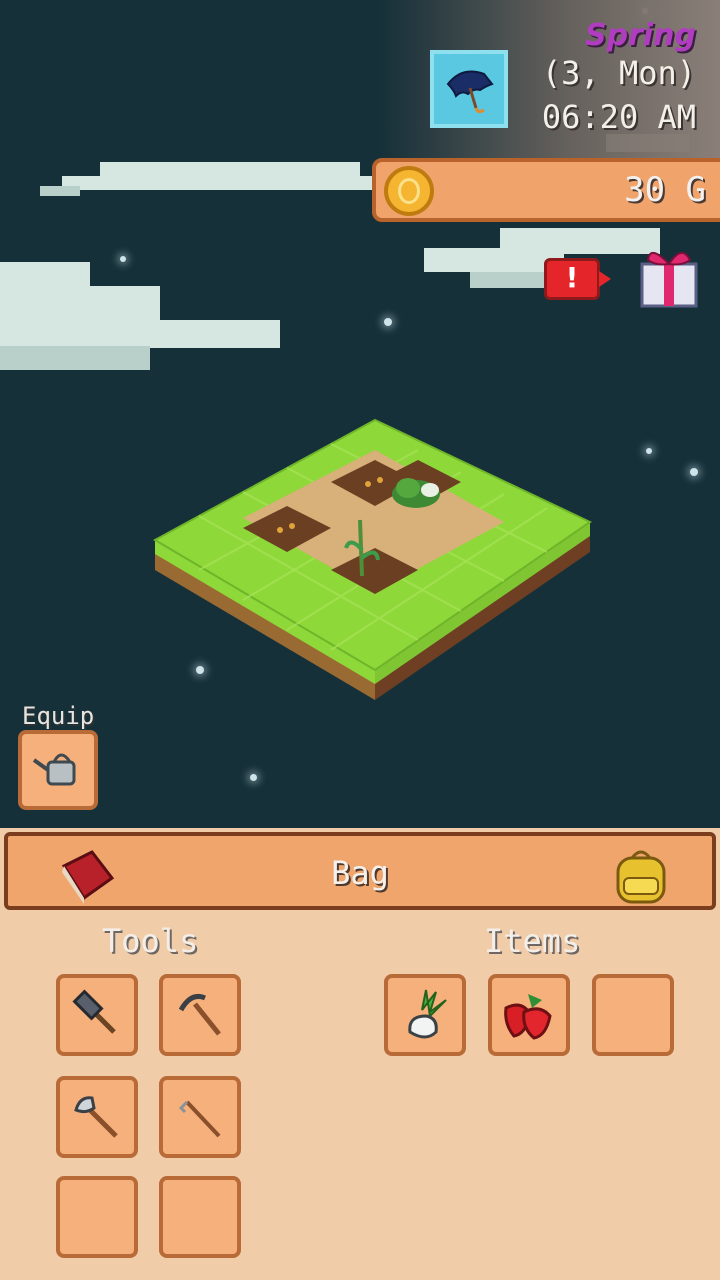 This screenshot has width=720, height=1280. I want to click on tool-slot-hoe, so click(200, 1117).